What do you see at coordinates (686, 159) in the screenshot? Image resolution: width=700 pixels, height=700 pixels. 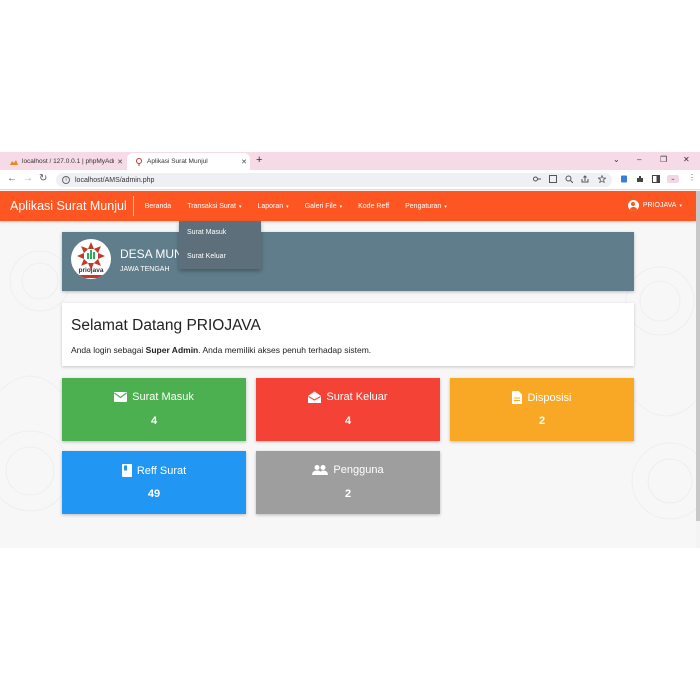 I see `close-window-icon: ✕` at bounding box center [686, 159].